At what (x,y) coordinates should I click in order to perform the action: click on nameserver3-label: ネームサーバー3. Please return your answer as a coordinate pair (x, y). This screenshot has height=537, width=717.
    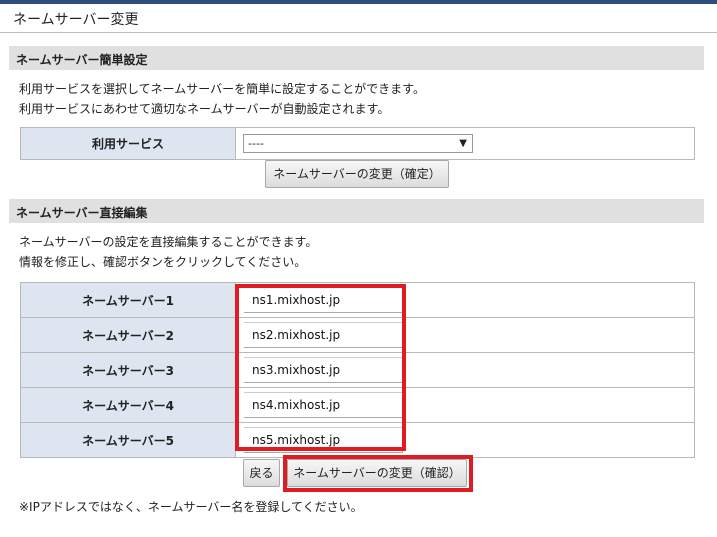
    Looking at the image, I should click on (128, 370).